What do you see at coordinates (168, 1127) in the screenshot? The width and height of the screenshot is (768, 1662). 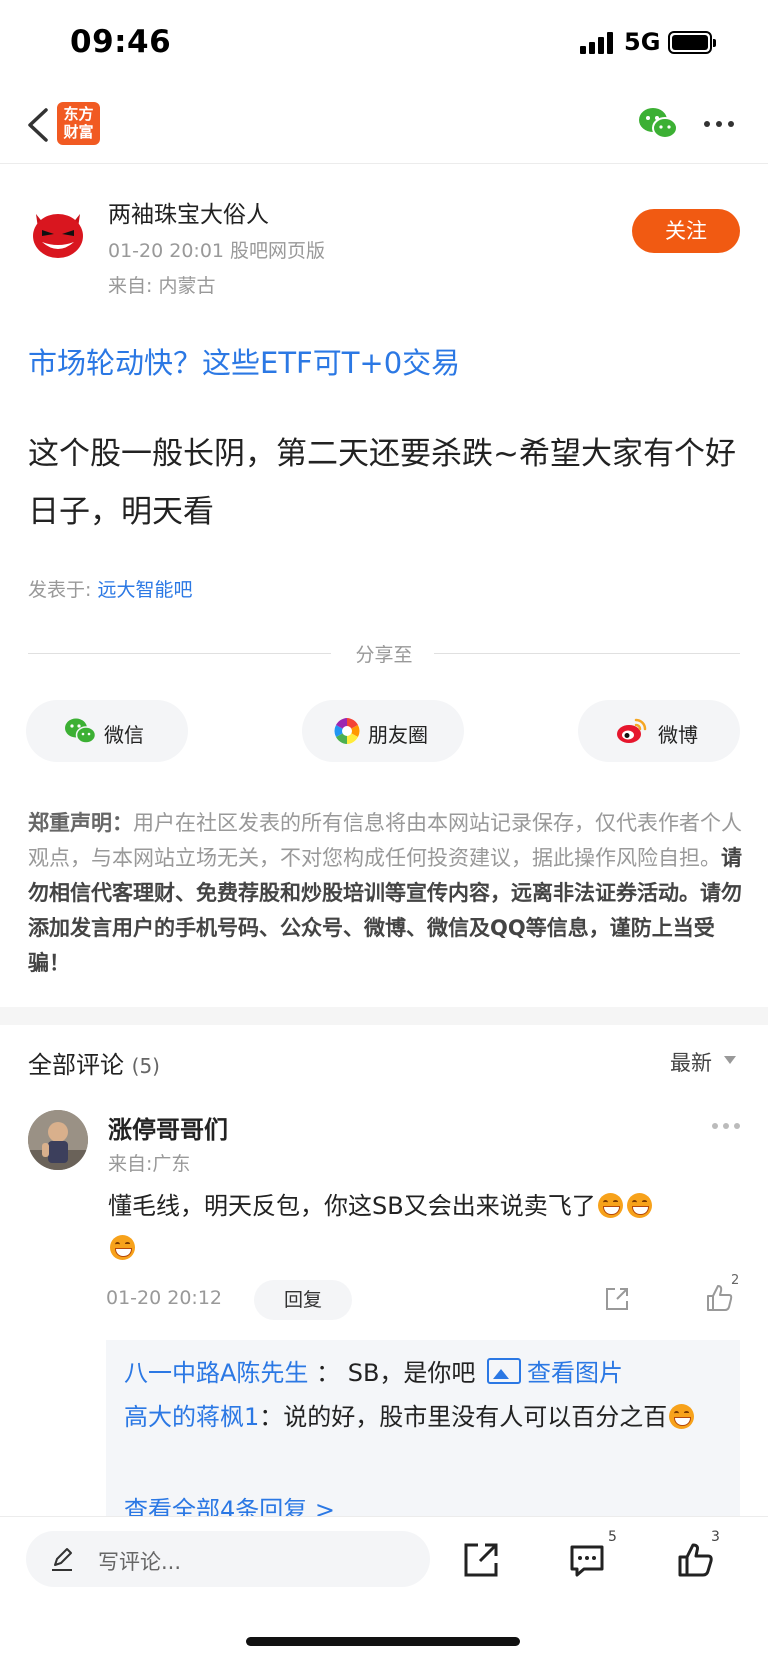 I see `commenter-name: 涨停哥哥们` at bounding box center [168, 1127].